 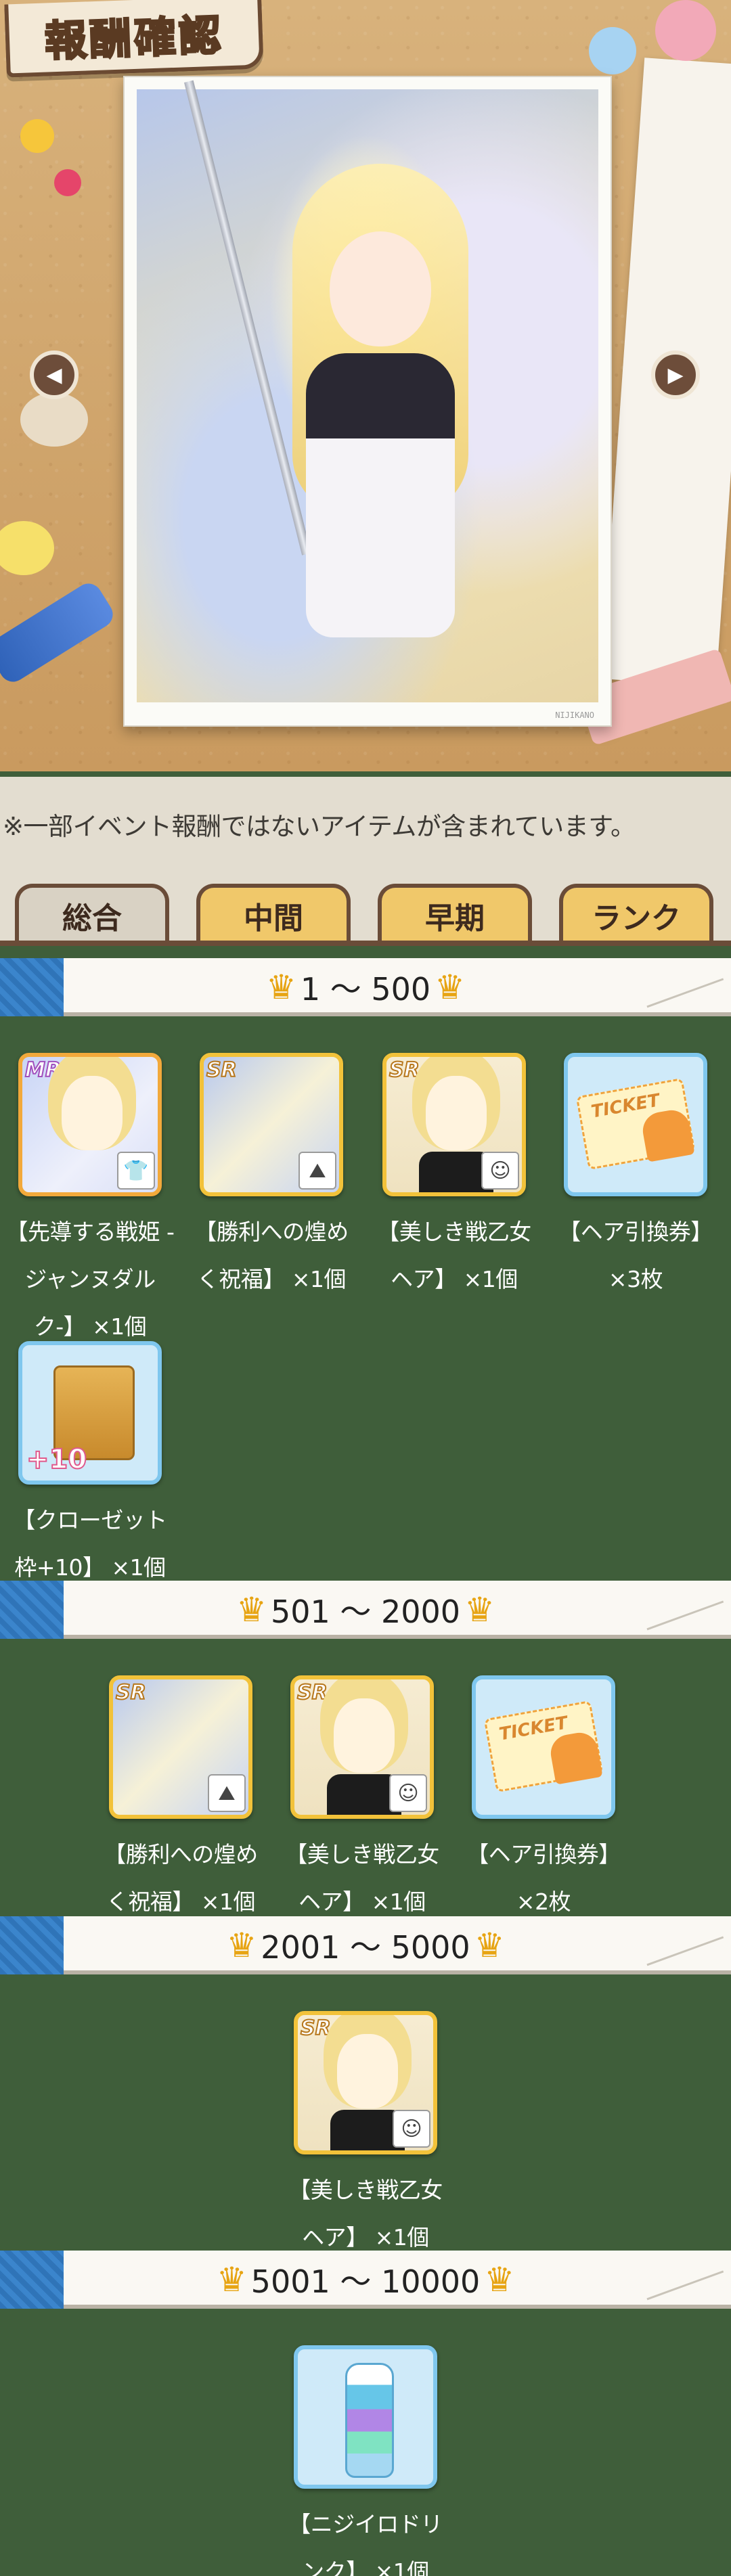 I want to click on item-name: 【ニジイロドリンク】 ×1個, so click(x=365, y=2543).